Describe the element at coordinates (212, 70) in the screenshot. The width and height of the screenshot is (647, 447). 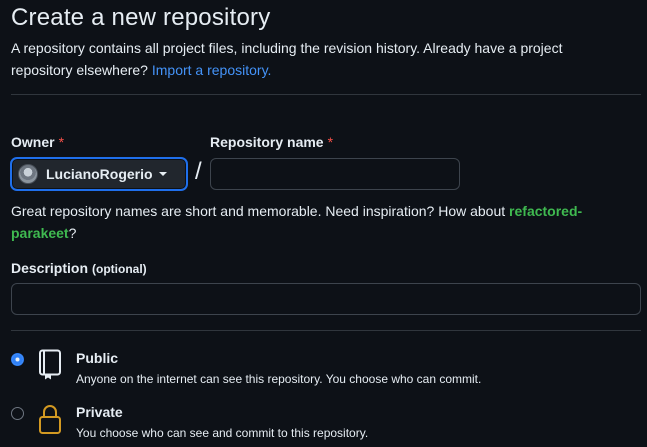
I see `import-repository-link: Import a repository.` at that location.